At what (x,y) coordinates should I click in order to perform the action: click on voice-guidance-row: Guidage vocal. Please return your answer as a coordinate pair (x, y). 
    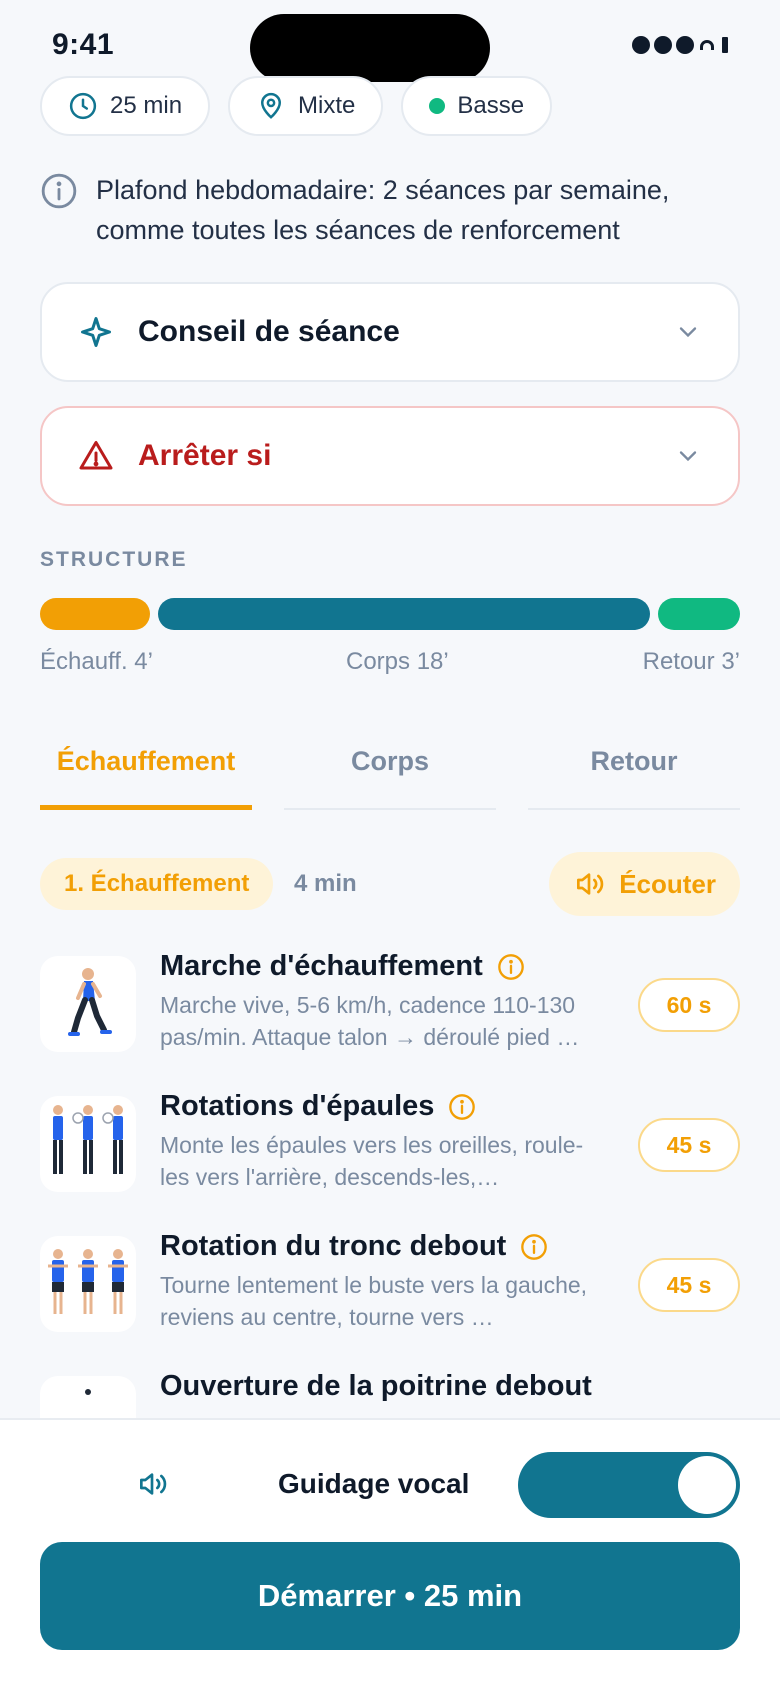
    Looking at the image, I should click on (390, 1485).